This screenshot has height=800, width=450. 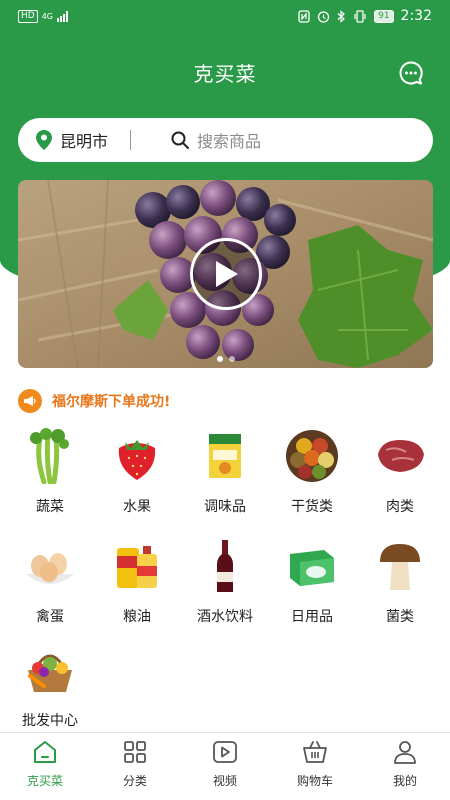 What do you see at coordinates (135, 752) in the screenshot?
I see `grid-icon` at bounding box center [135, 752].